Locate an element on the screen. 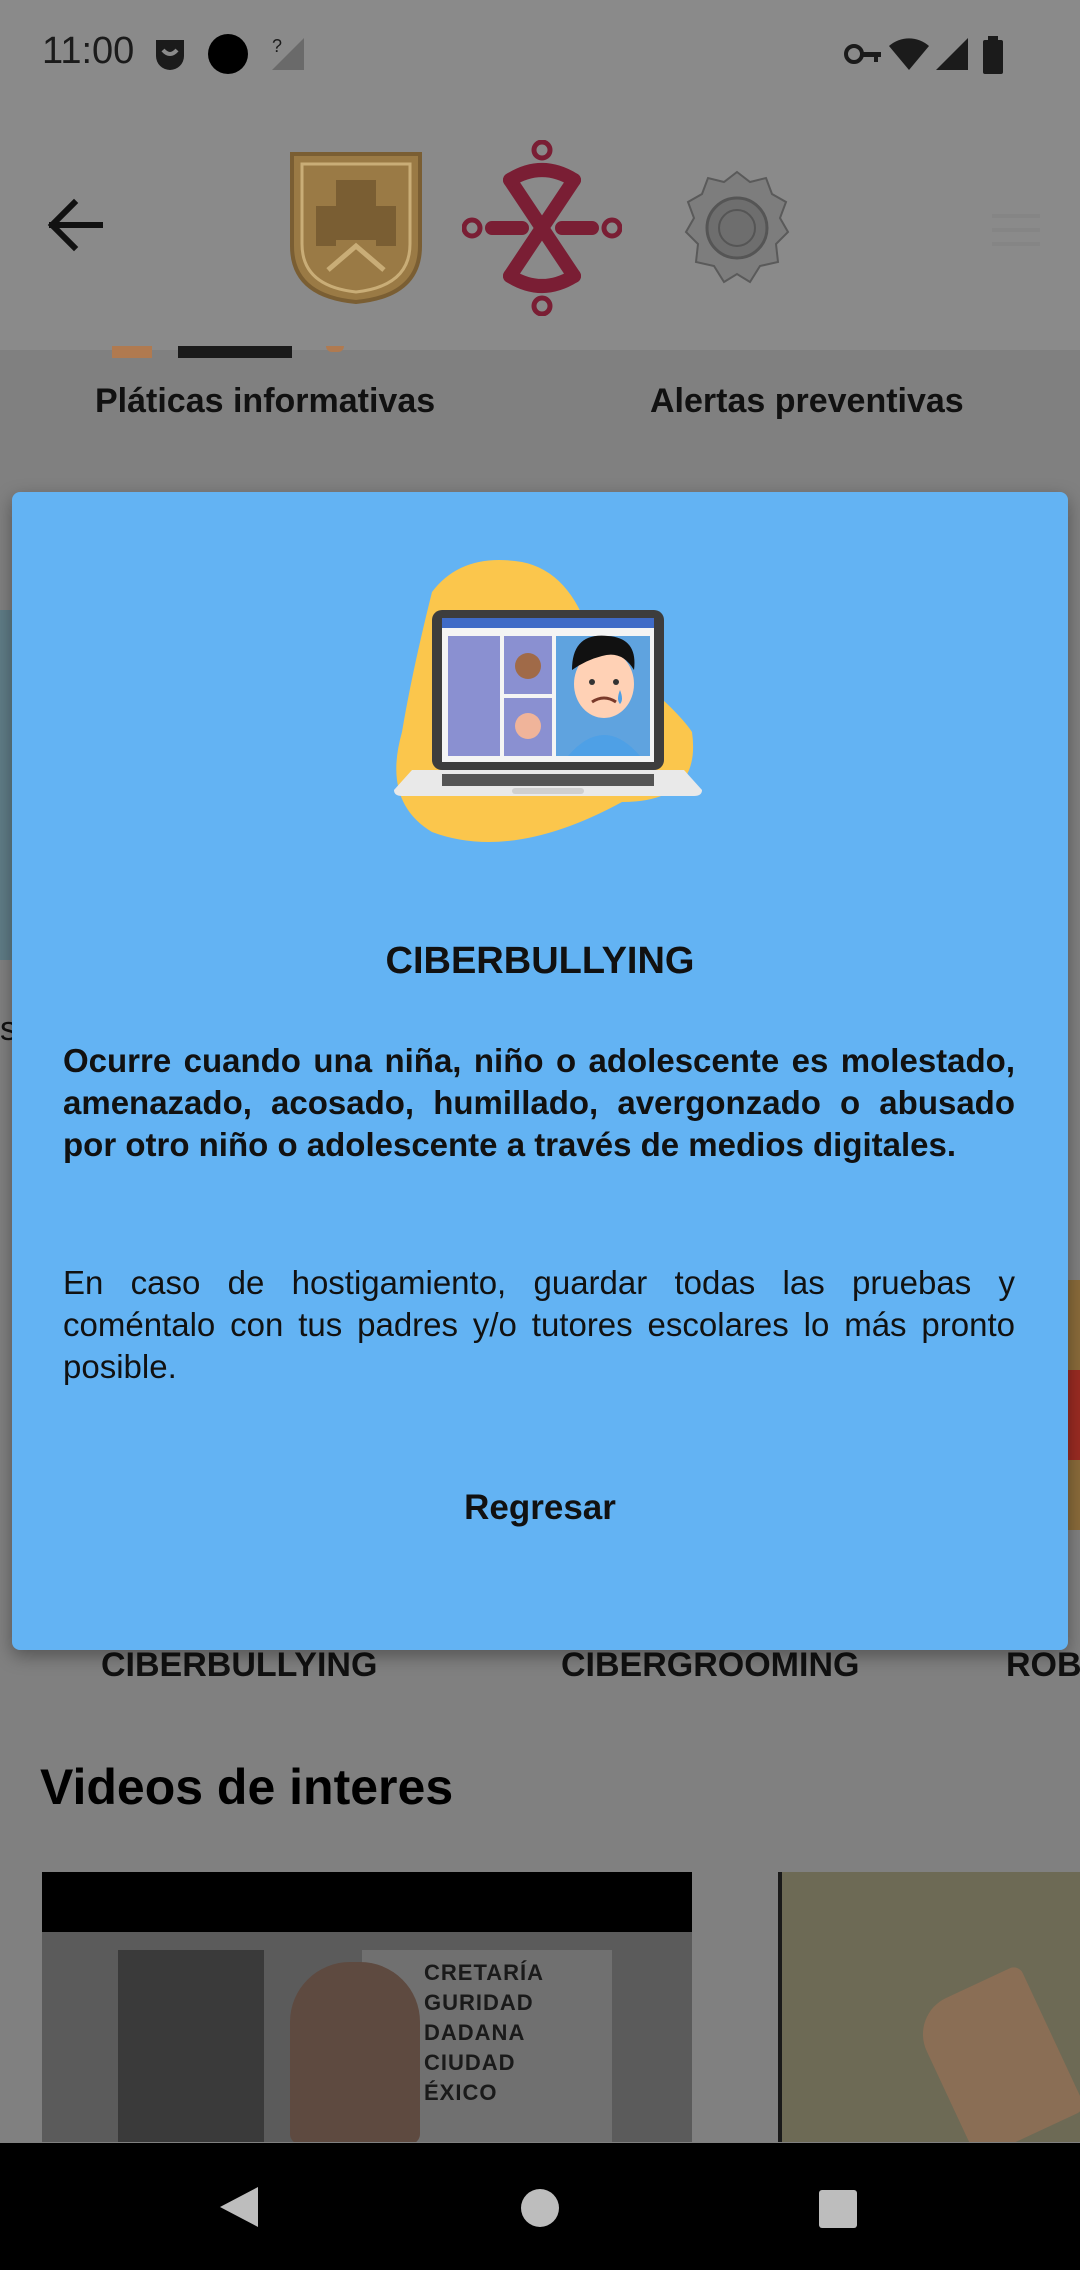  card-label-cibergrooming: CIBERGROOMING is located at coordinates (710, 1665).